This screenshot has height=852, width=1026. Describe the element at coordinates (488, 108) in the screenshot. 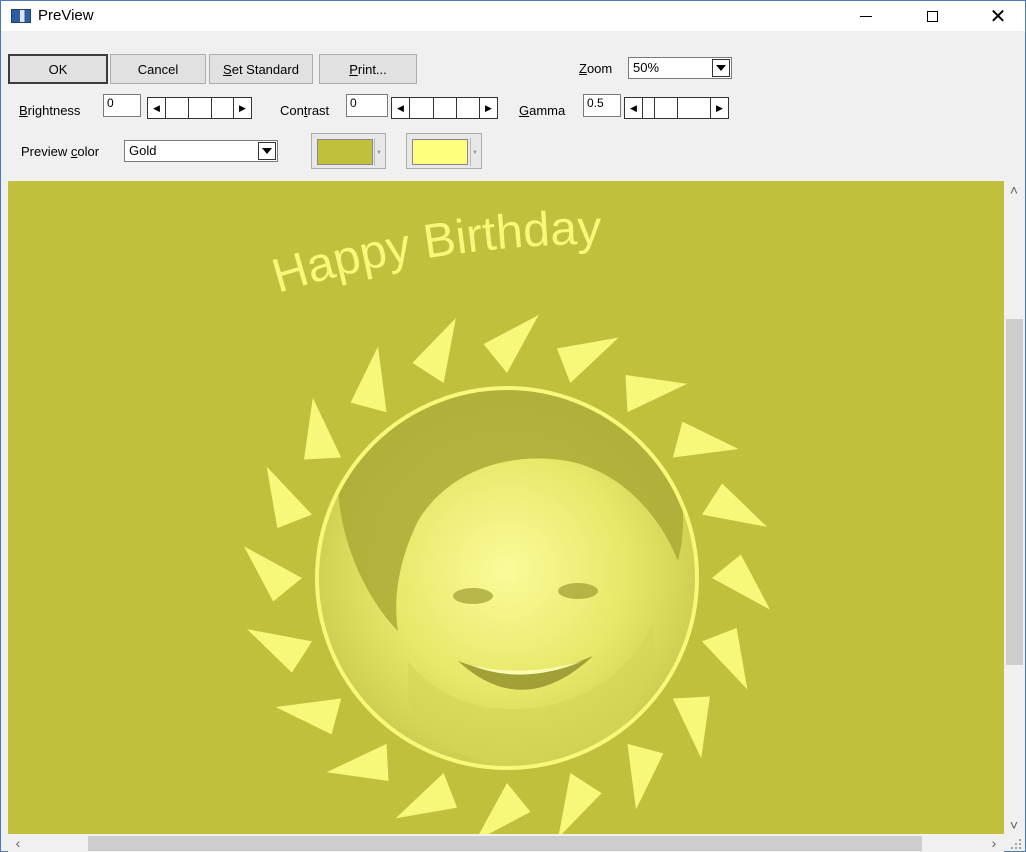

I see `contrast-increase-button: ▶` at that location.